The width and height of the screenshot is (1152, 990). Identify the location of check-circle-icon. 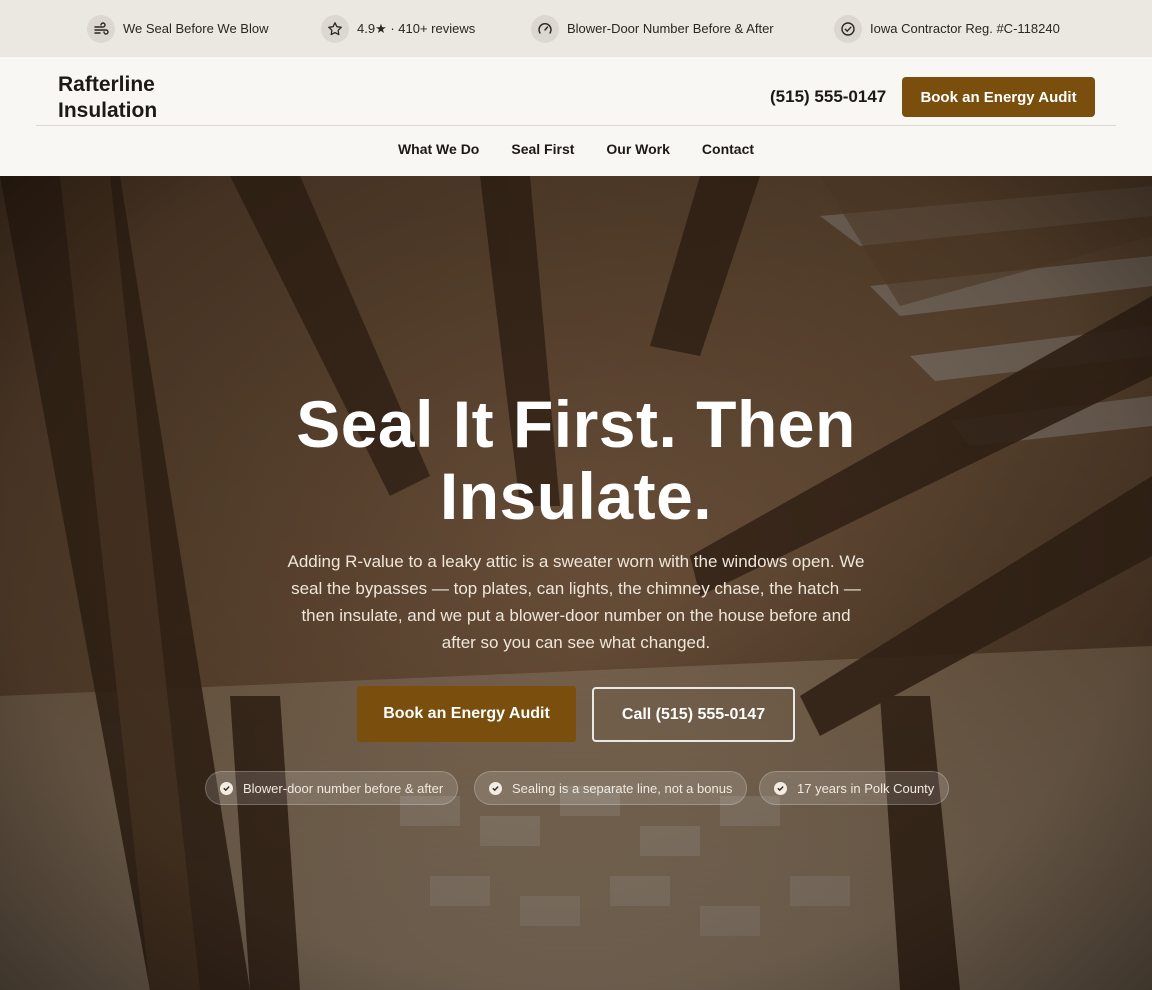
(848, 28).